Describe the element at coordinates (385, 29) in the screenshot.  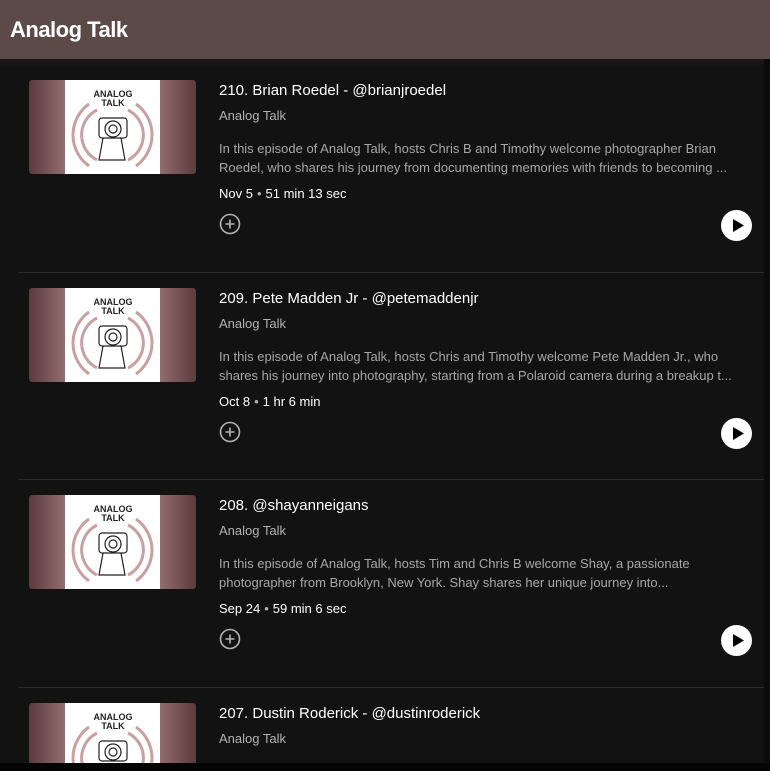
I see `page-header: Analog Talk` at that location.